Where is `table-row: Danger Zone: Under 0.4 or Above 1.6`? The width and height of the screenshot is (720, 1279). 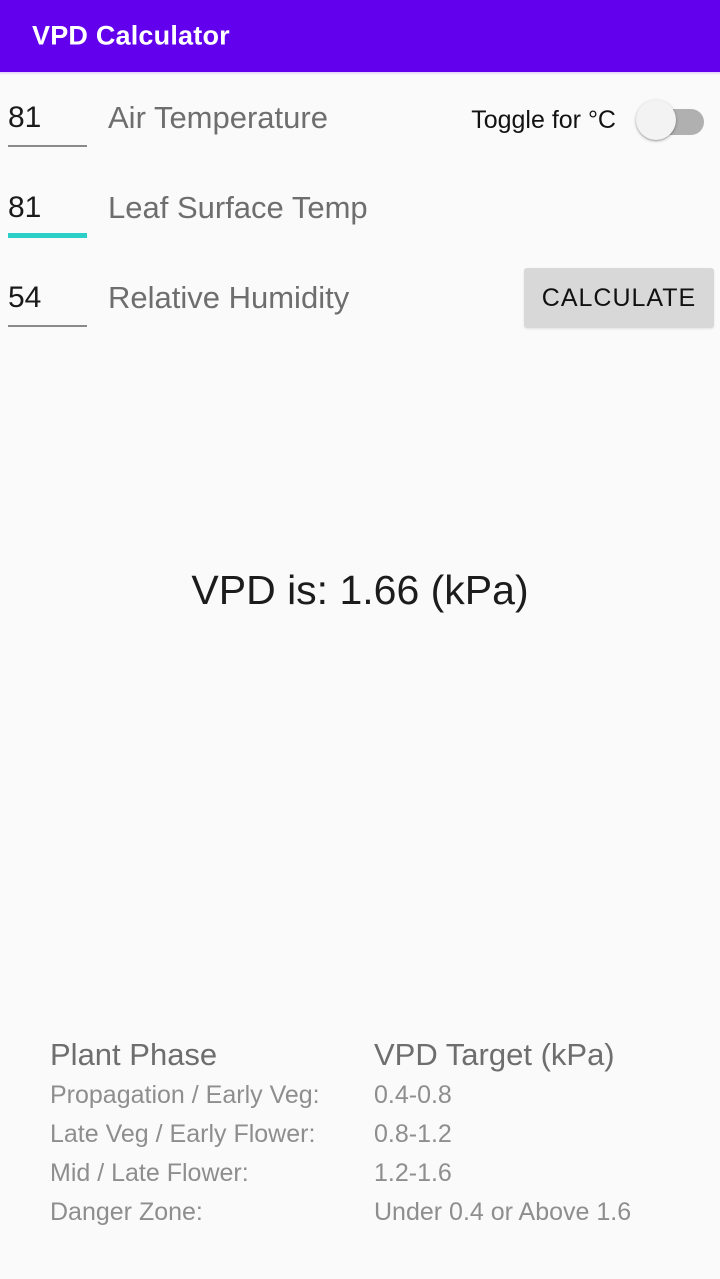
table-row: Danger Zone: Under 0.4 or Above 1.6 is located at coordinates (380, 1217).